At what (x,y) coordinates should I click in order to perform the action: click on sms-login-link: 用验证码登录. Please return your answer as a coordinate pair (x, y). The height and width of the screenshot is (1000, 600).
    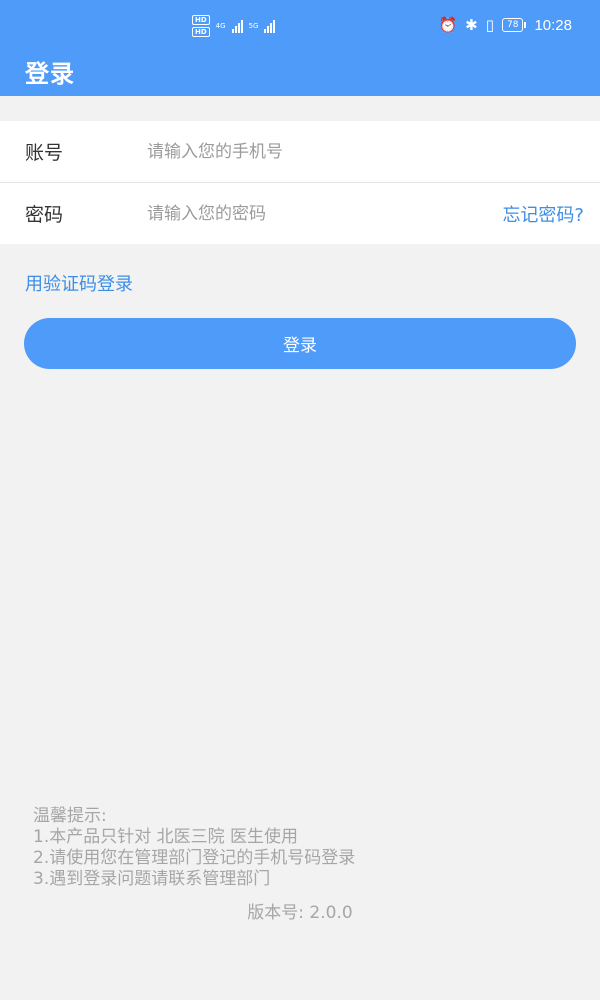
    Looking at the image, I should click on (79, 283).